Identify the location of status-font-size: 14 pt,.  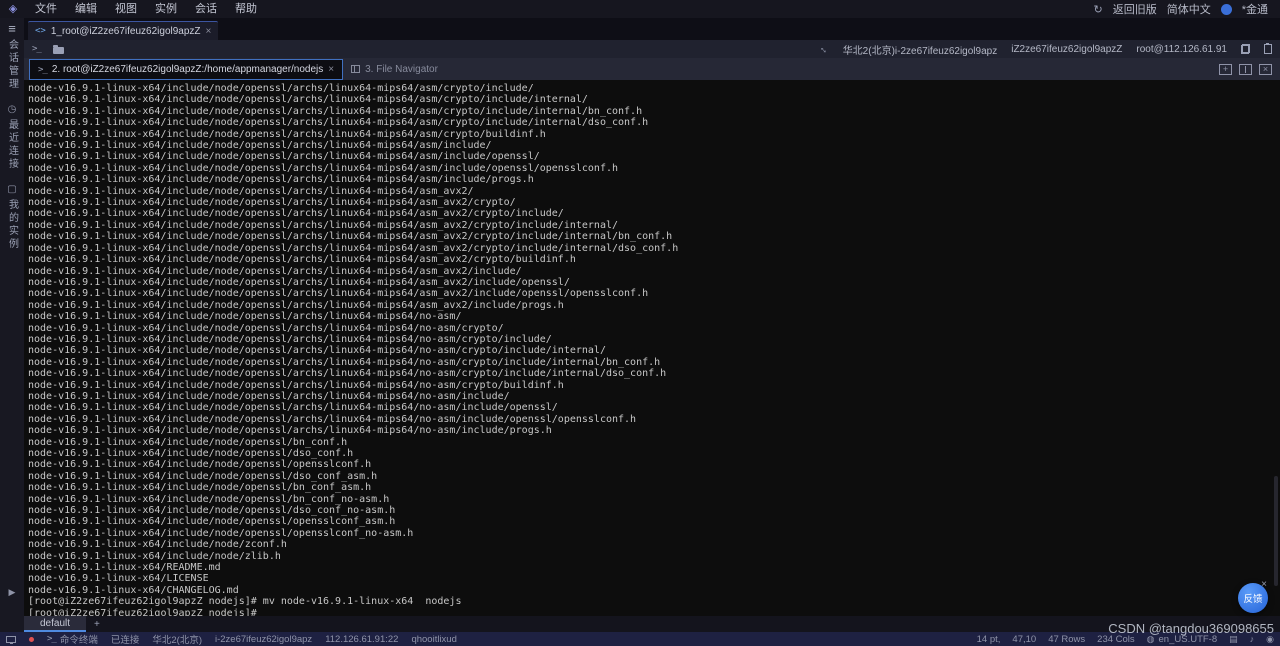
(989, 639).